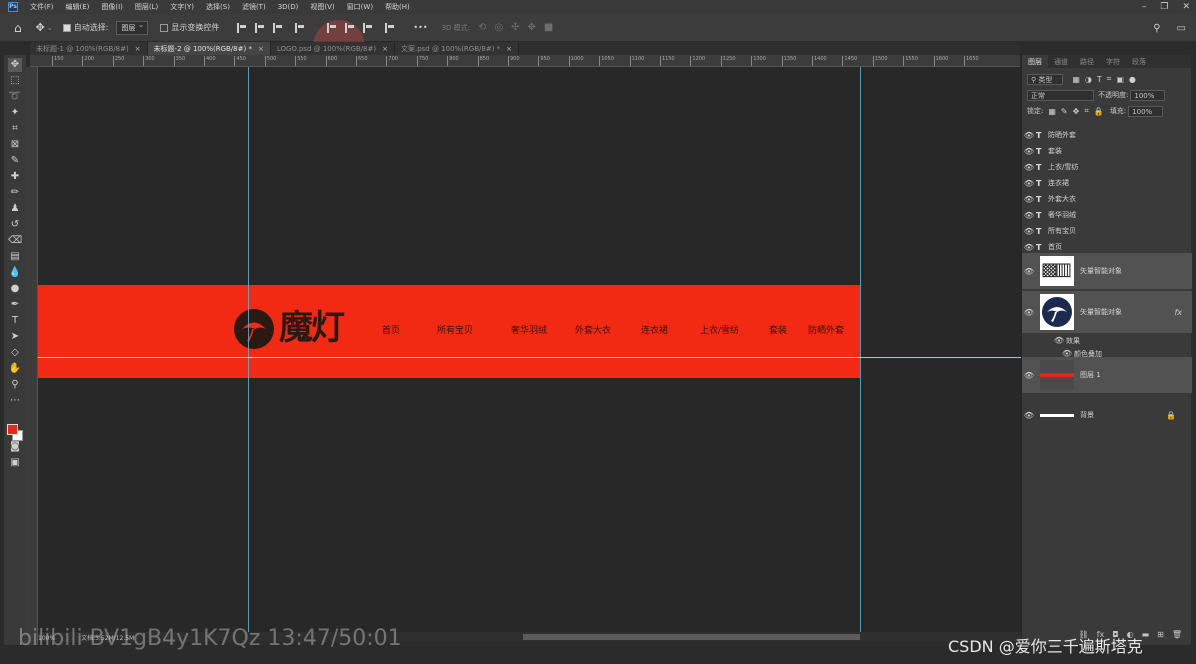 The image size is (1196, 664). What do you see at coordinates (1035, 61) in the screenshot?
I see `tab-layers: 图层` at bounding box center [1035, 61].